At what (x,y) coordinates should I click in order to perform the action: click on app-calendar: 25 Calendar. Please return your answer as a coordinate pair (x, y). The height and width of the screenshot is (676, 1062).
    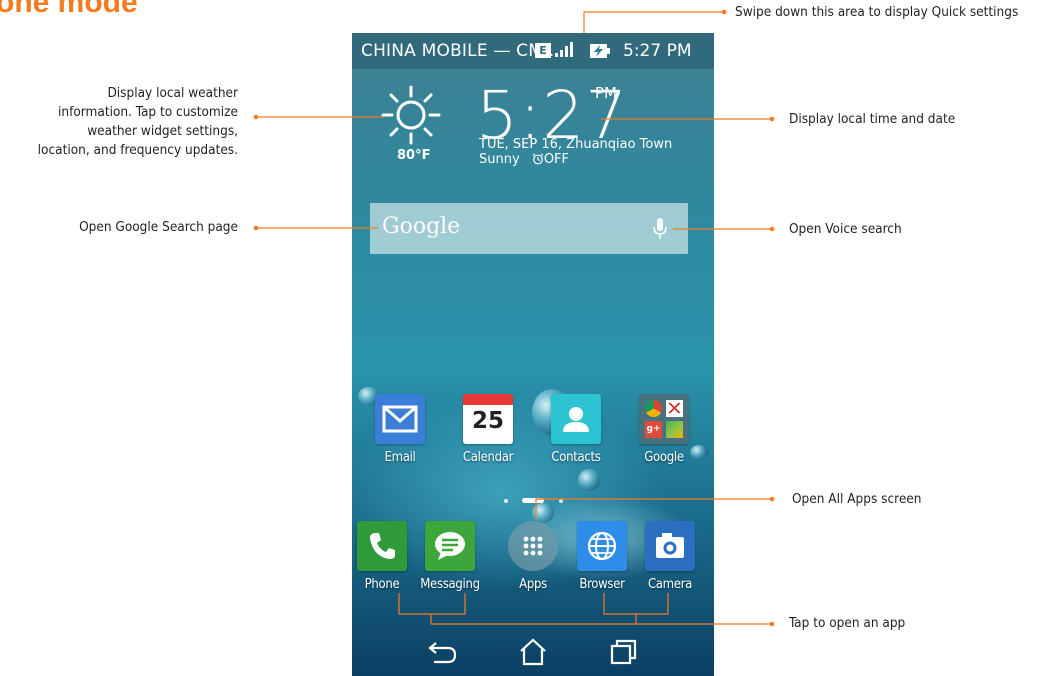
    Looking at the image, I should click on (488, 429).